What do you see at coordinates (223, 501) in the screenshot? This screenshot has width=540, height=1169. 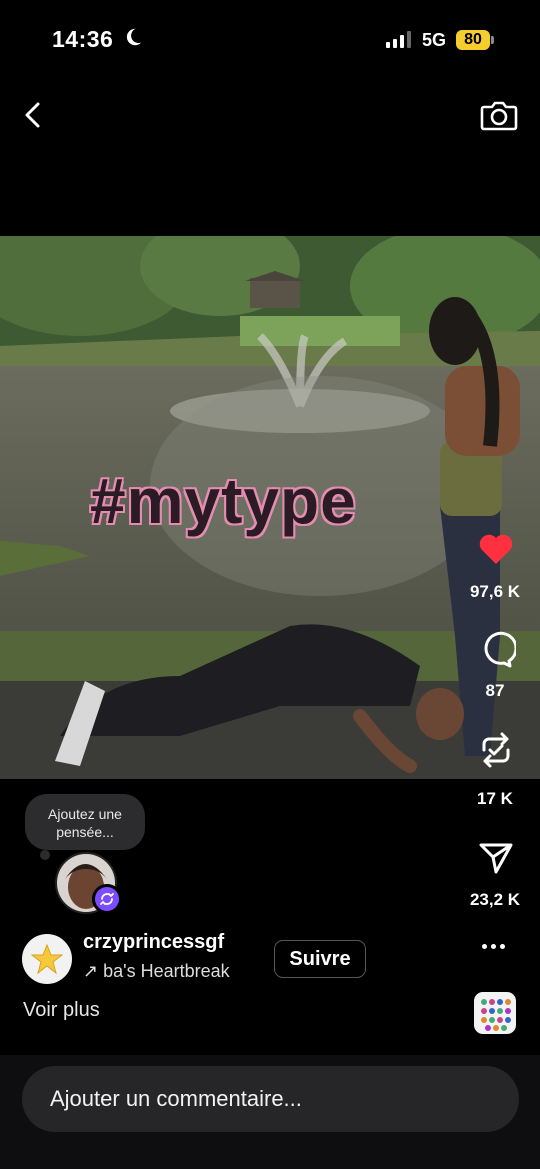 I see `video-overlay-text: #mytype` at bounding box center [223, 501].